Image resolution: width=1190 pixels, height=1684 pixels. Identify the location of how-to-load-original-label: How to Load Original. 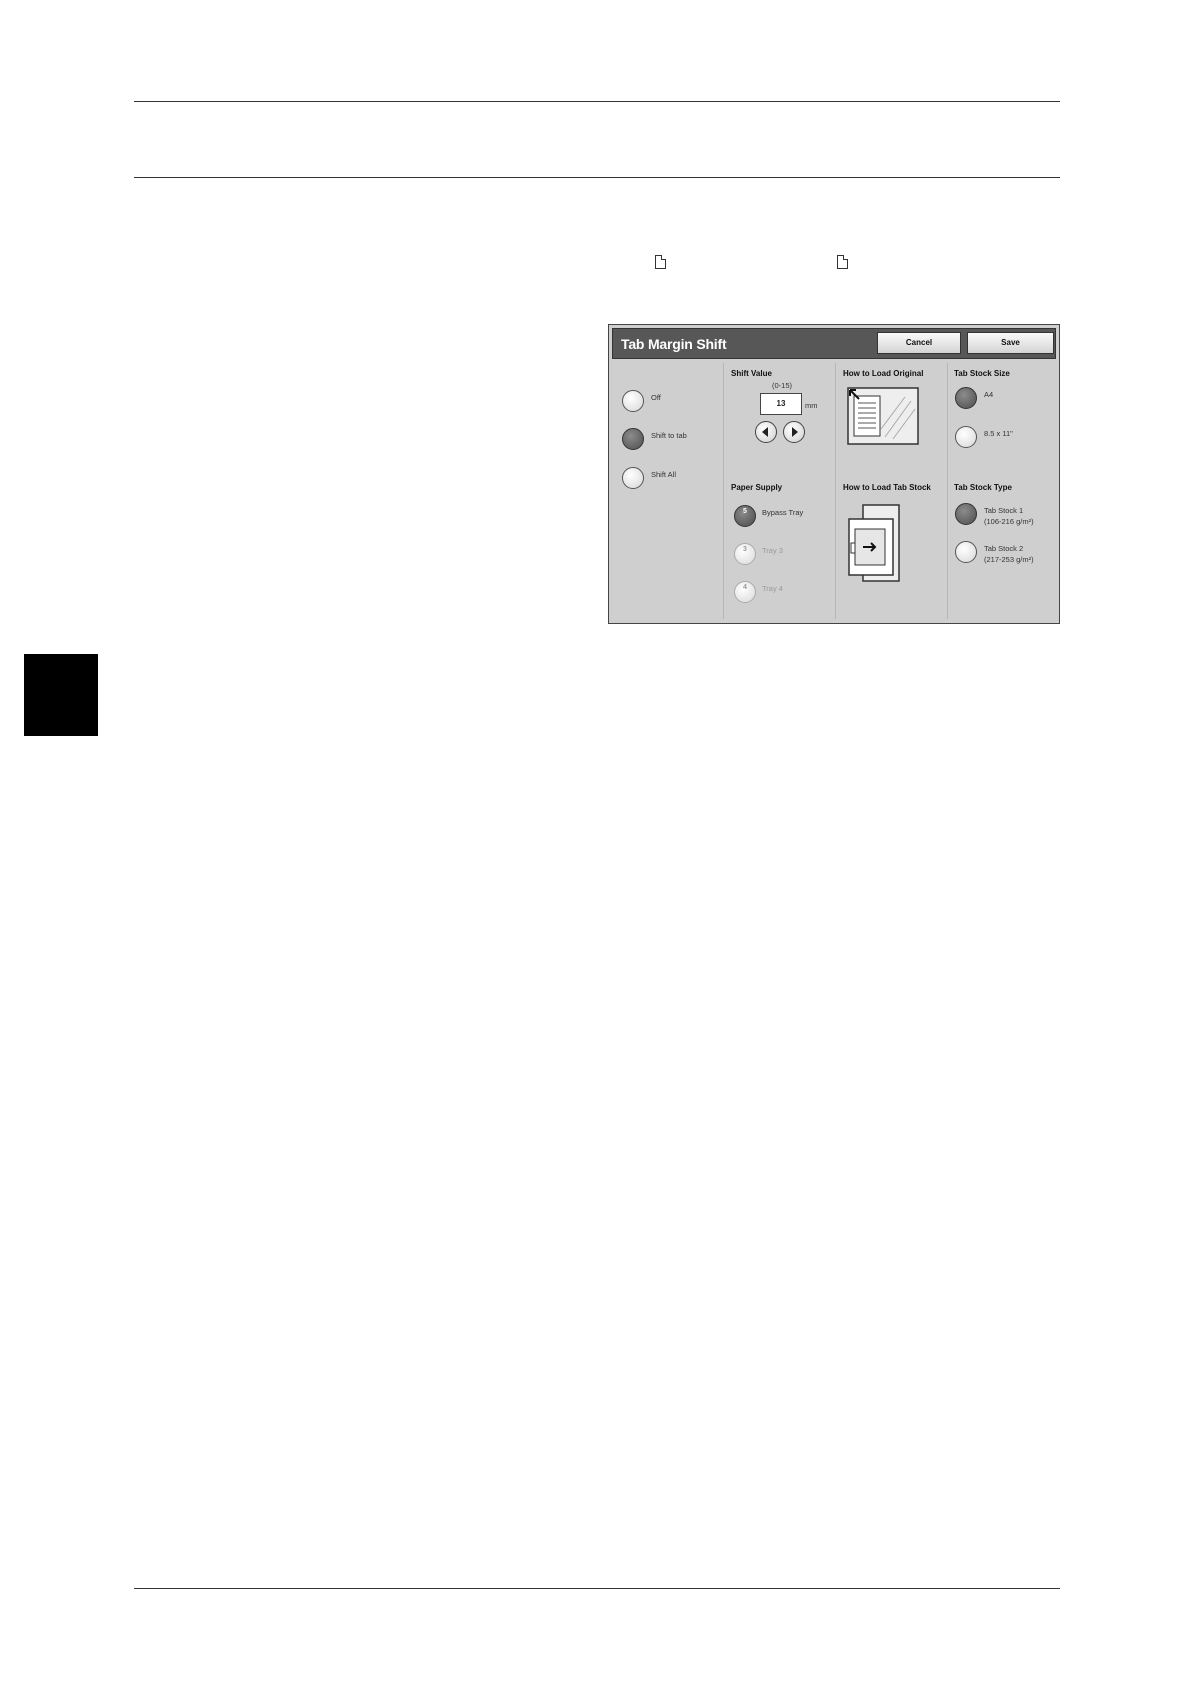
(883, 373).